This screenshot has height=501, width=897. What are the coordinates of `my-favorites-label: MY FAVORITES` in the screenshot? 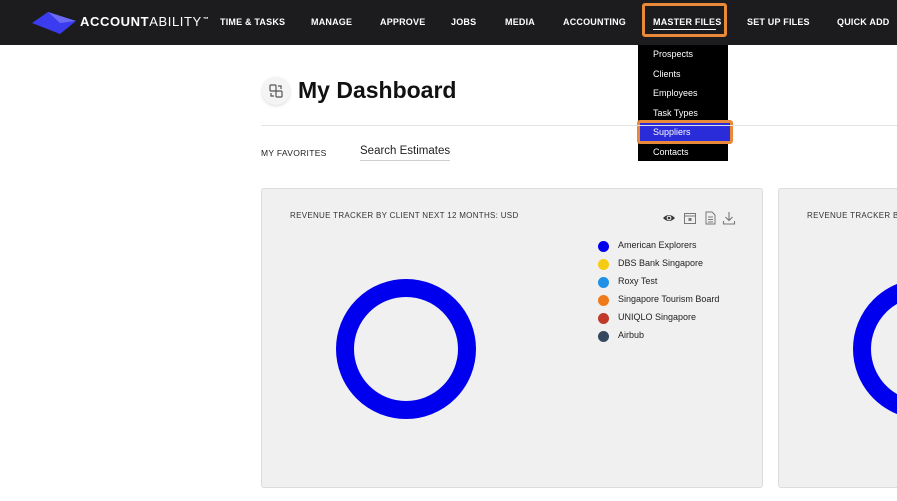 It's located at (294, 153).